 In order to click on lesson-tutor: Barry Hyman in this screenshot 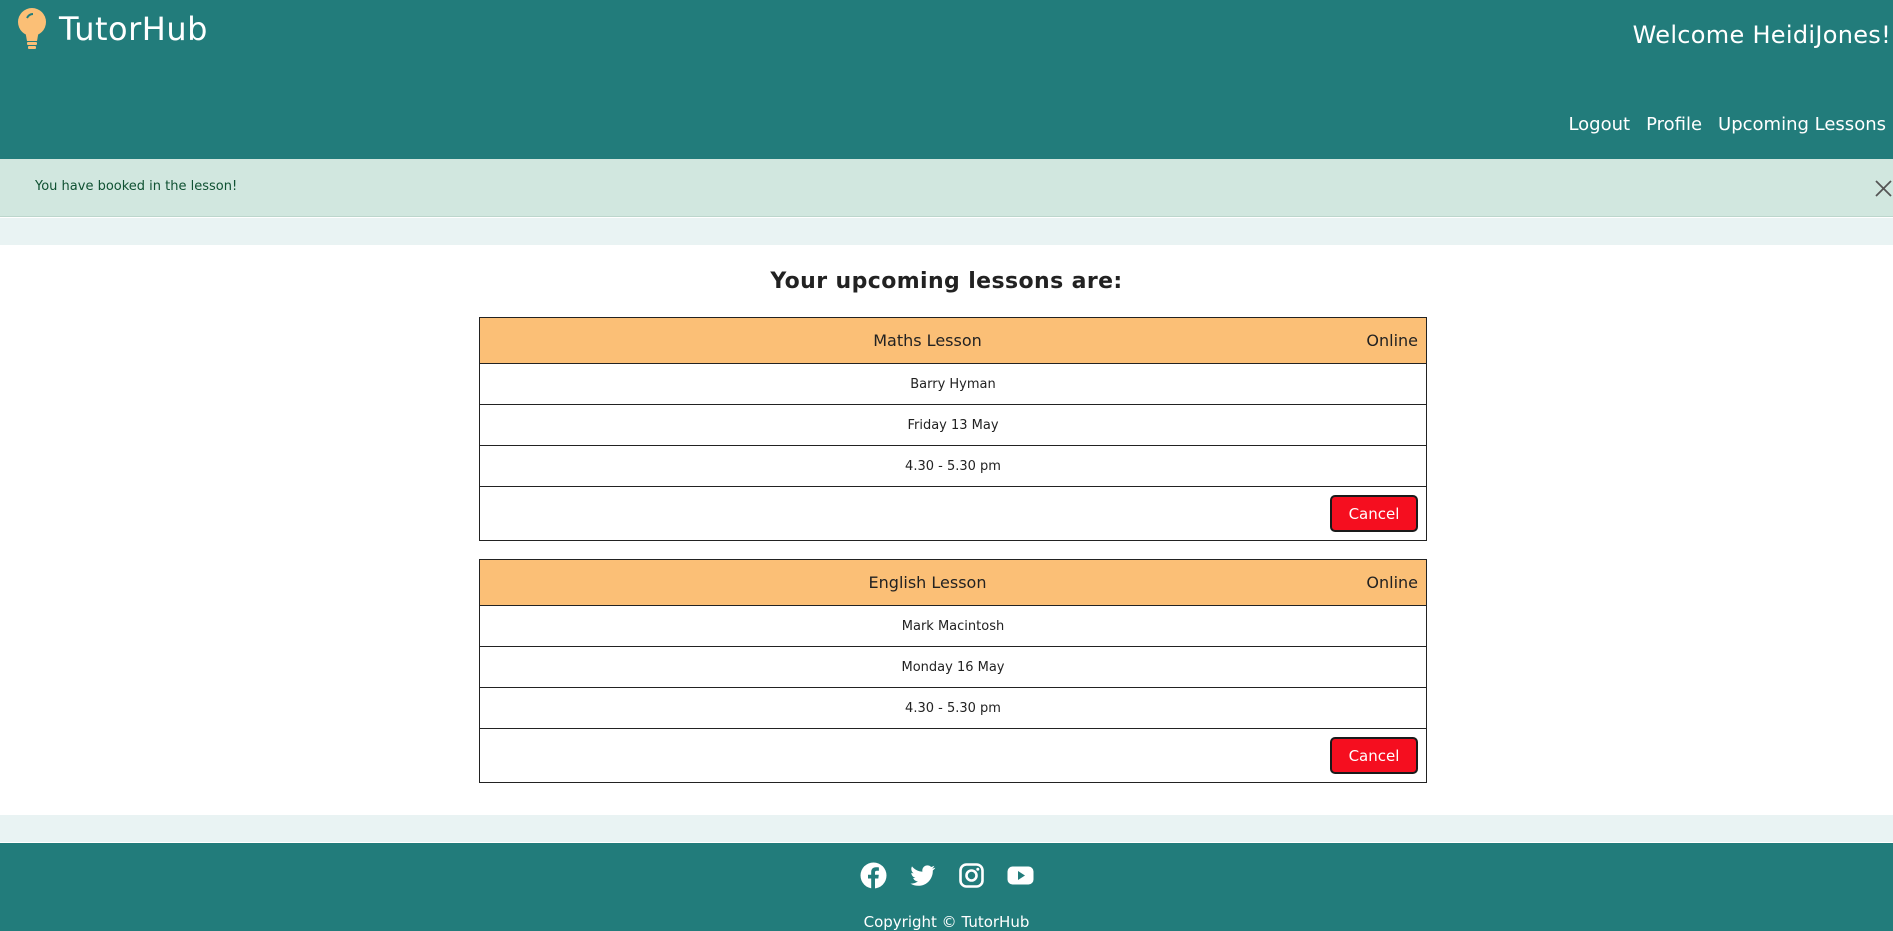, I will do `click(953, 384)`.